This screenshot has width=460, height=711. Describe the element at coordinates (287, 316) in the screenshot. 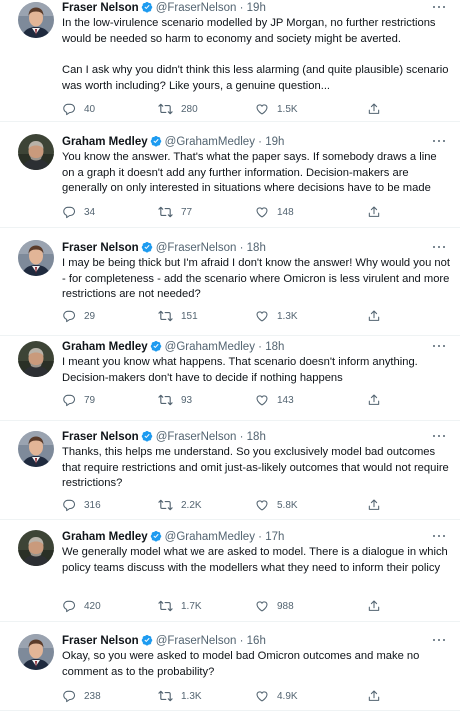

I see `like-count: 1.3K` at that location.